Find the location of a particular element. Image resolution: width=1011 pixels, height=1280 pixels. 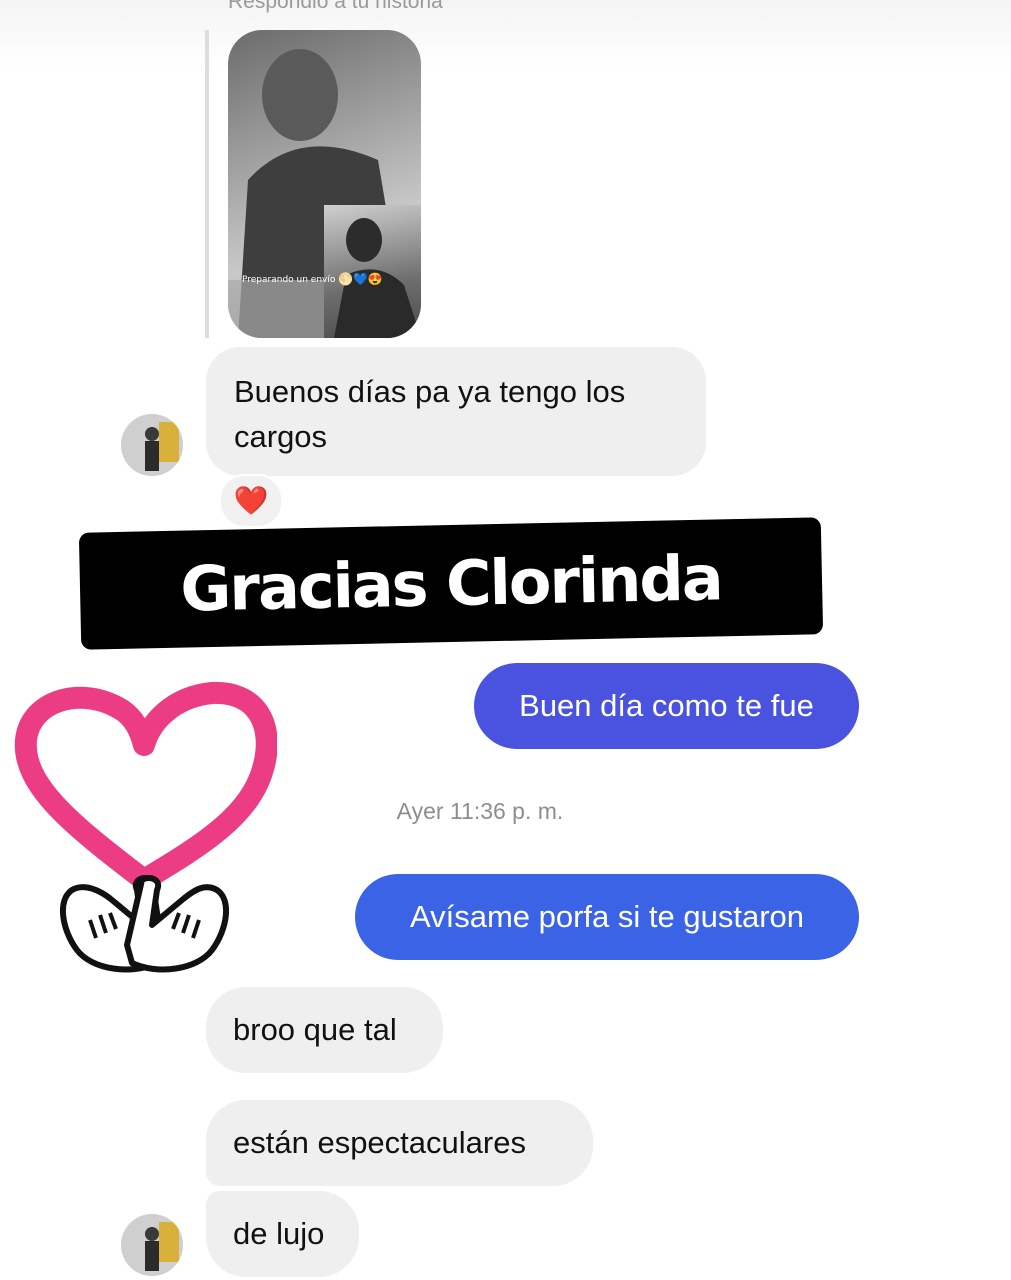

incoming-message: Buenos días pa ya tengo los cargos is located at coordinates (456, 411).